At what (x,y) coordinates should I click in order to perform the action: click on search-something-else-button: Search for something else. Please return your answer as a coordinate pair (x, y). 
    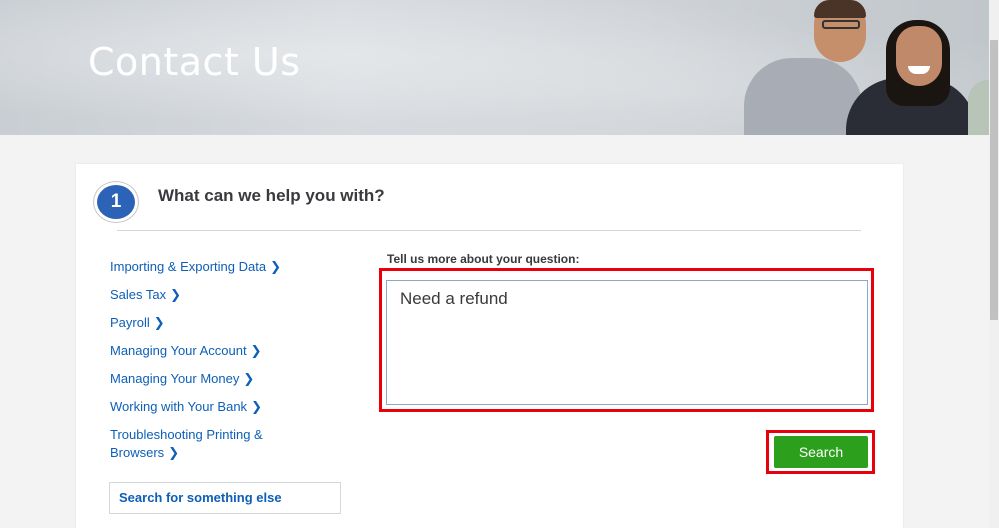
    Looking at the image, I should click on (225, 498).